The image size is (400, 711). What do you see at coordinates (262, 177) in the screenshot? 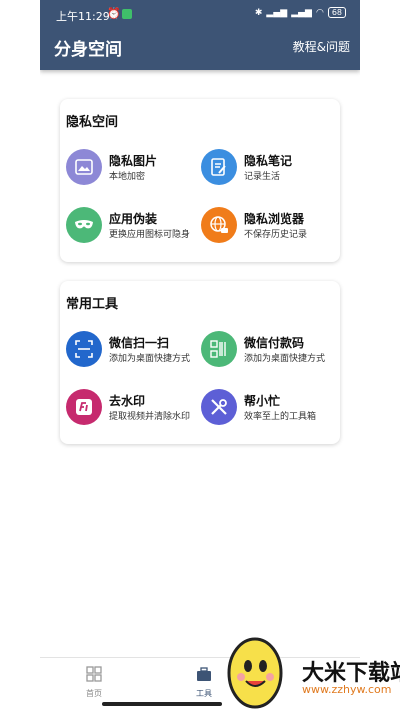
I see `item-subtitle: 记录生活` at bounding box center [262, 177].